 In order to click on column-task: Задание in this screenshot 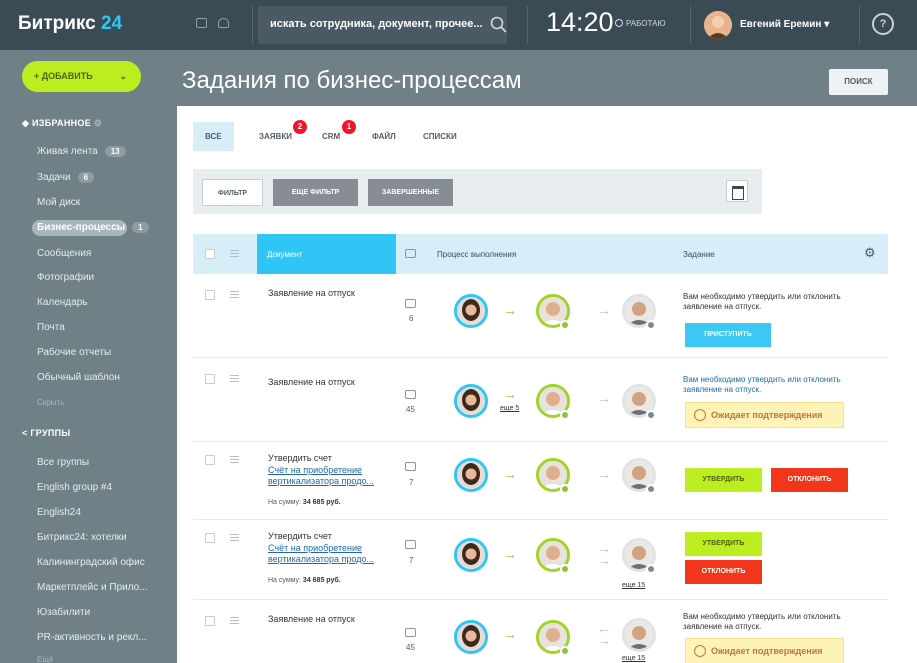, I will do `click(699, 254)`.